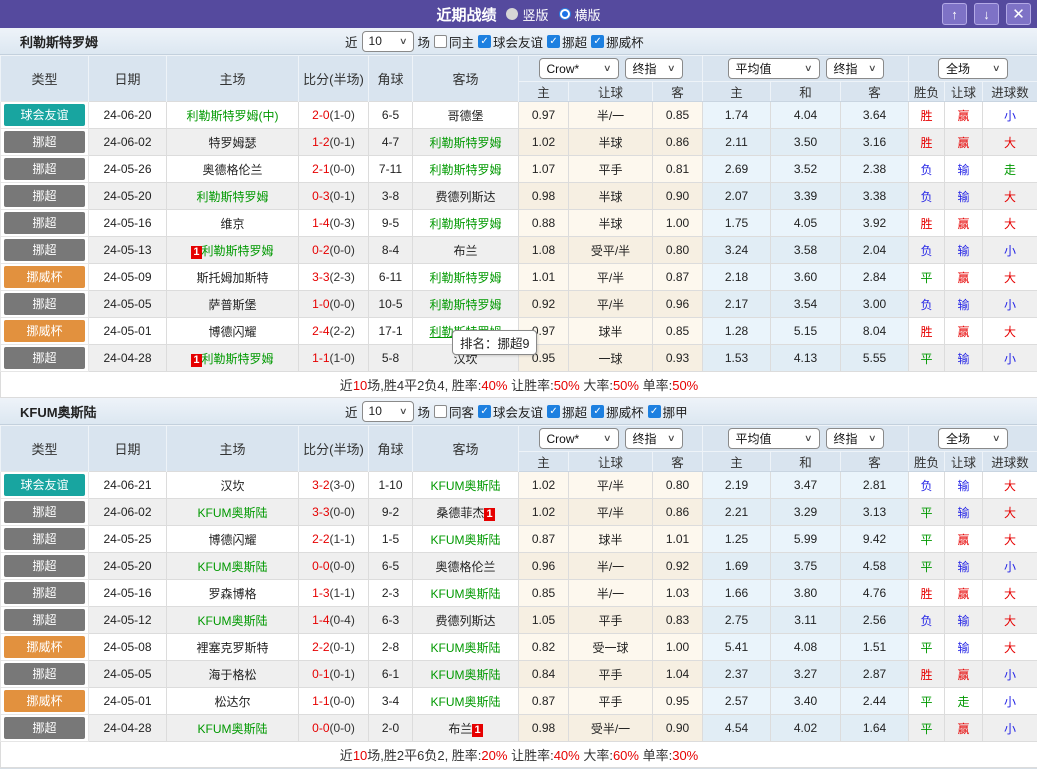 This screenshot has height=769, width=1037. I want to click on away-team-link: 哥德堡, so click(465, 116).